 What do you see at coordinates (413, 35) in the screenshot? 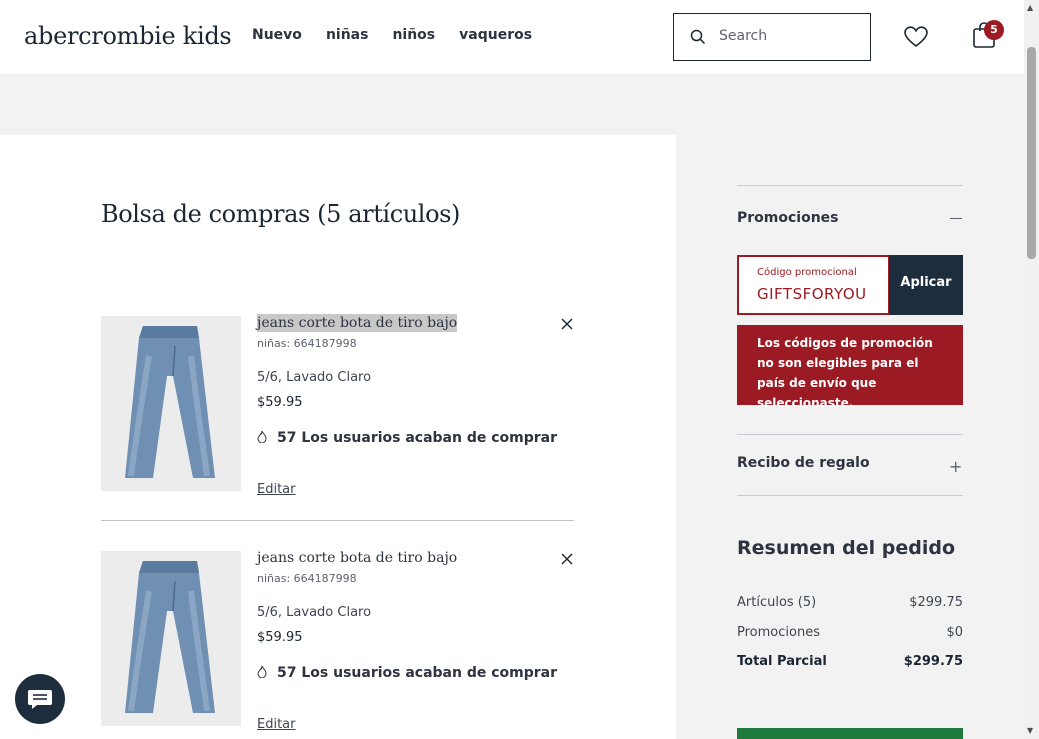
I see `nav-item-ninos: niños` at bounding box center [413, 35].